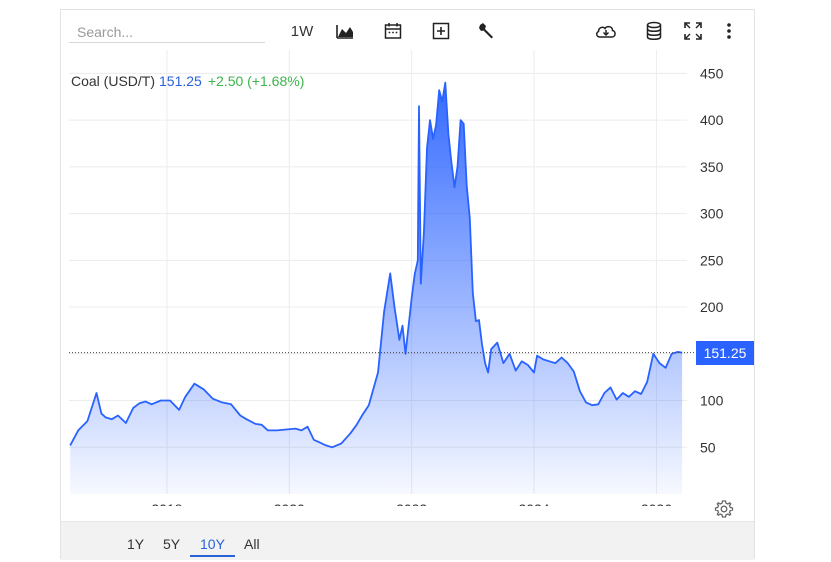 The image size is (831, 562). Describe the element at coordinates (712, 120) in the screenshot. I see `y-tick-label: 400` at that location.